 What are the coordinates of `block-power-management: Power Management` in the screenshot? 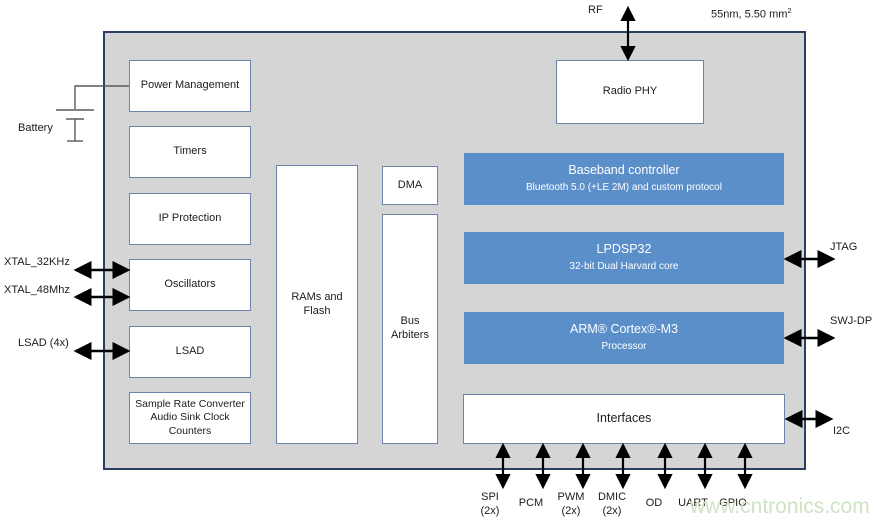 It's located at (190, 86).